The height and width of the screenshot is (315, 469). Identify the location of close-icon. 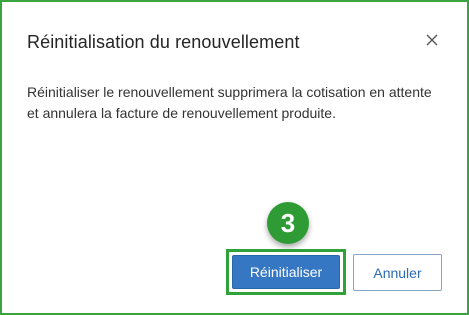
(432, 40).